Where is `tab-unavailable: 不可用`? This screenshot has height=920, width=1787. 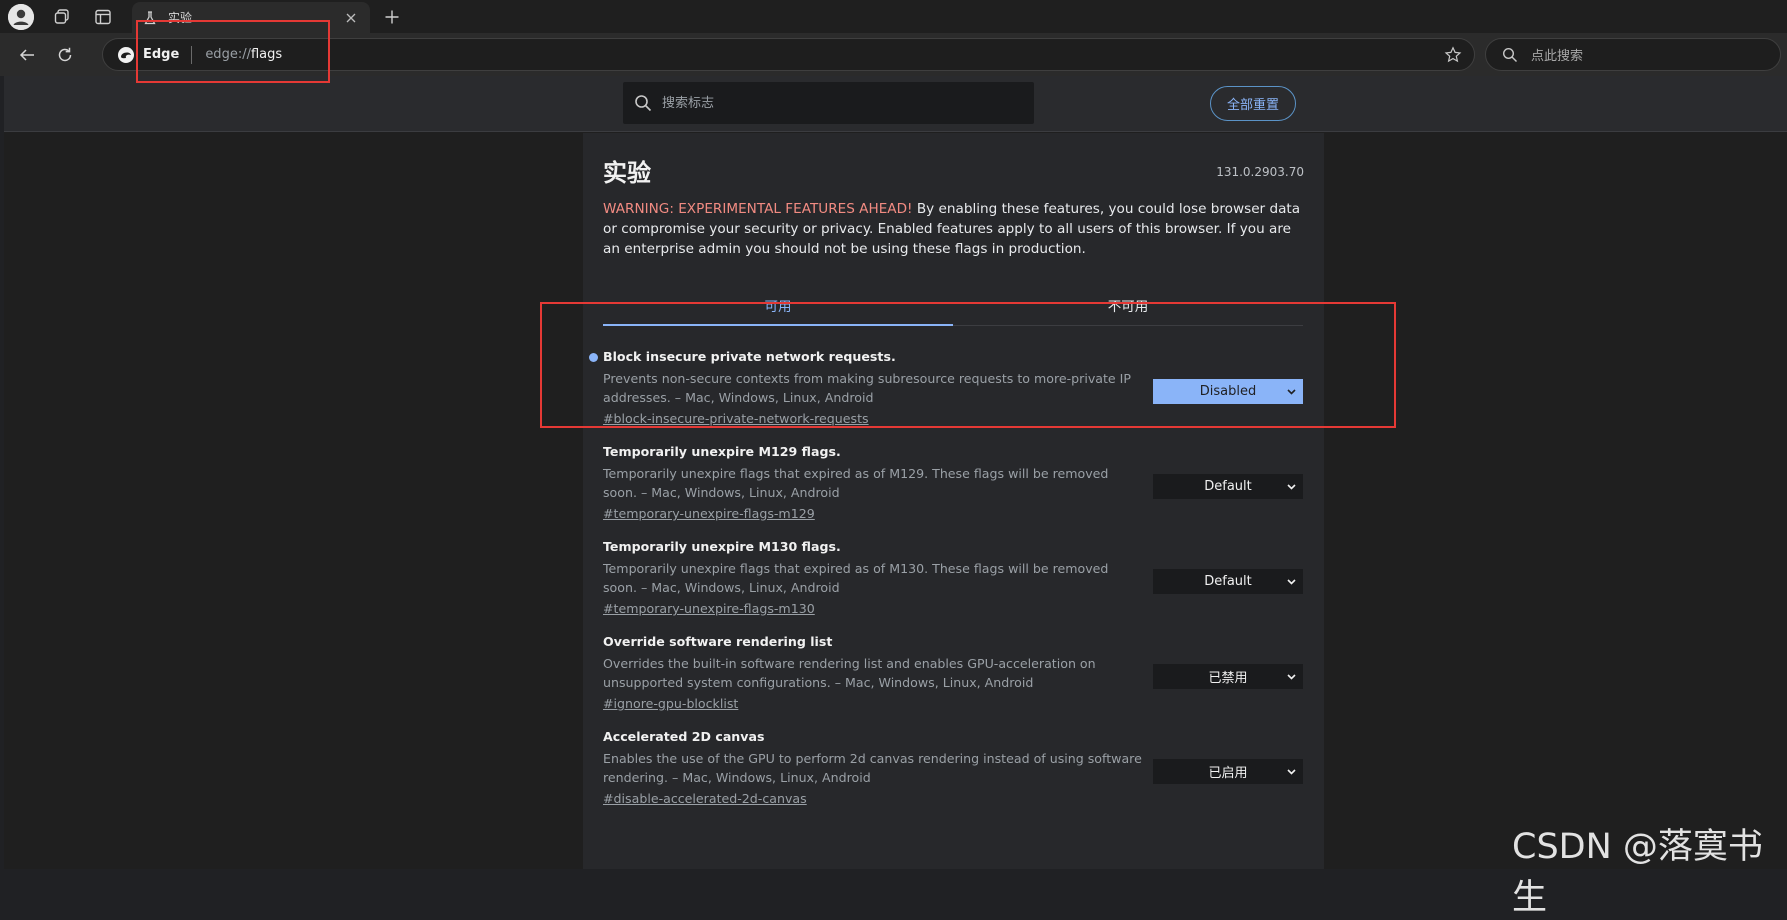
tab-unavailable: 不可用 is located at coordinates (1128, 305).